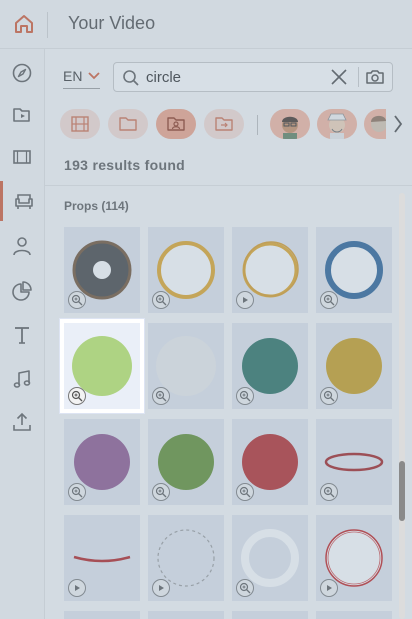 This screenshot has width=412, height=619. What do you see at coordinates (375, 77) in the screenshot?
I see `camera-icon` at bounding box center [375, 77].